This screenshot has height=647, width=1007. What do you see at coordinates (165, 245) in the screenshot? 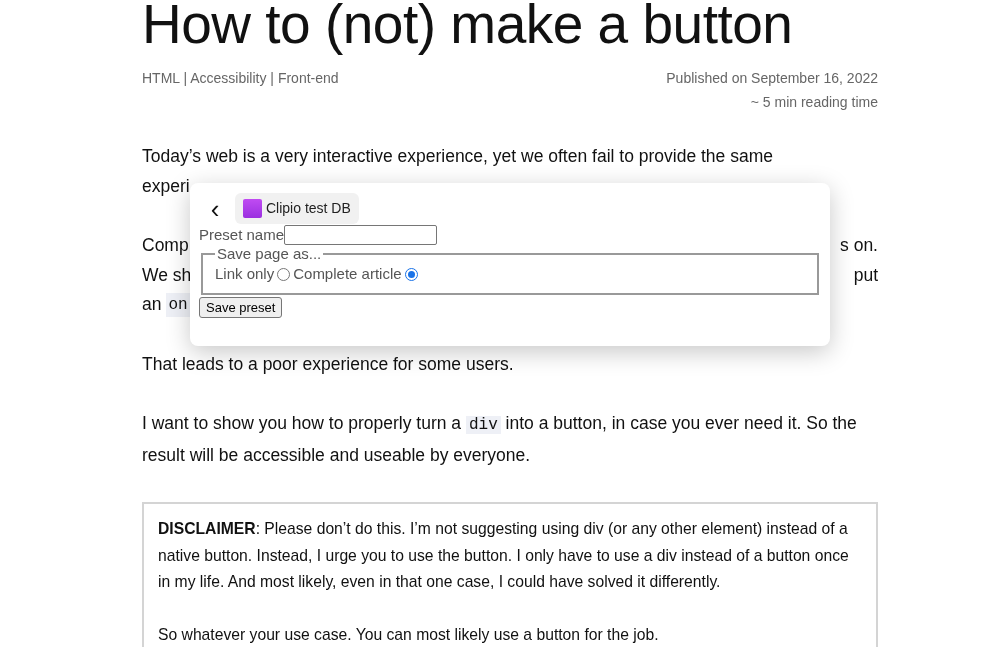
I see `text-fragment: Comp` at bounding box center [165, 245].